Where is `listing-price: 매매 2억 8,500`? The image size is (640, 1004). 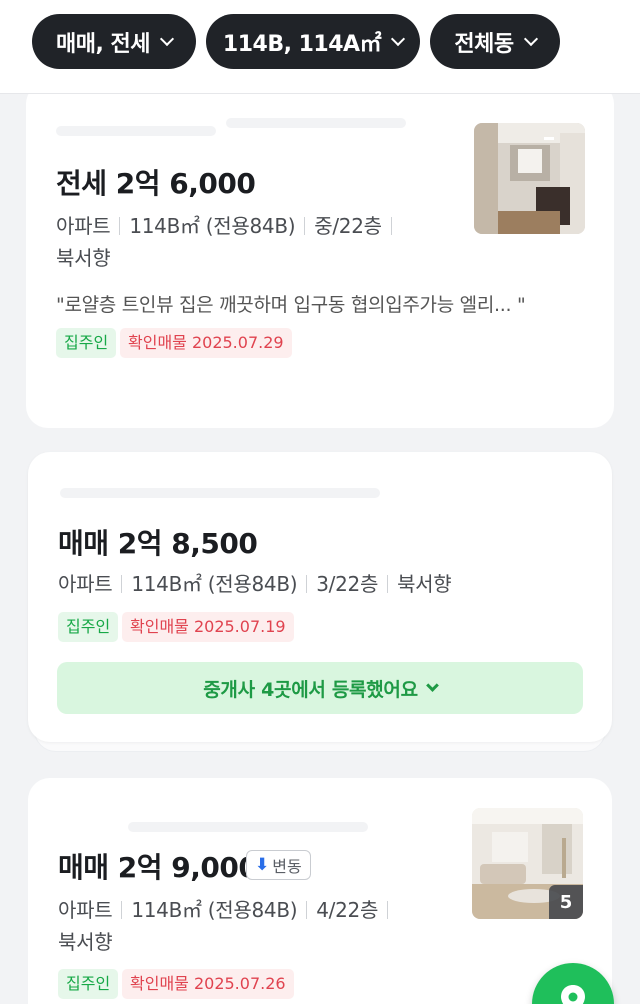 listing-price: 매매 2억 8,500 is located at coordinates (158, 543).